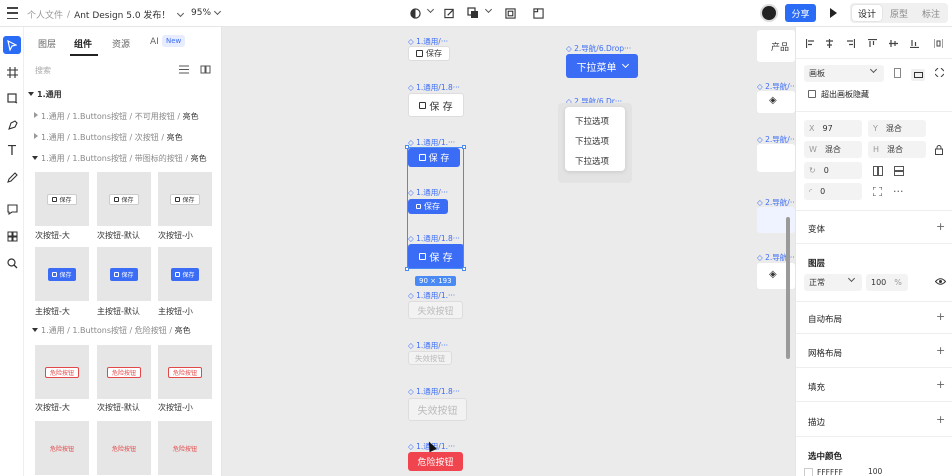 The width and height of the screenshot is (952, 476). I want to click on plugins-tool-icon, so click(12, 236).